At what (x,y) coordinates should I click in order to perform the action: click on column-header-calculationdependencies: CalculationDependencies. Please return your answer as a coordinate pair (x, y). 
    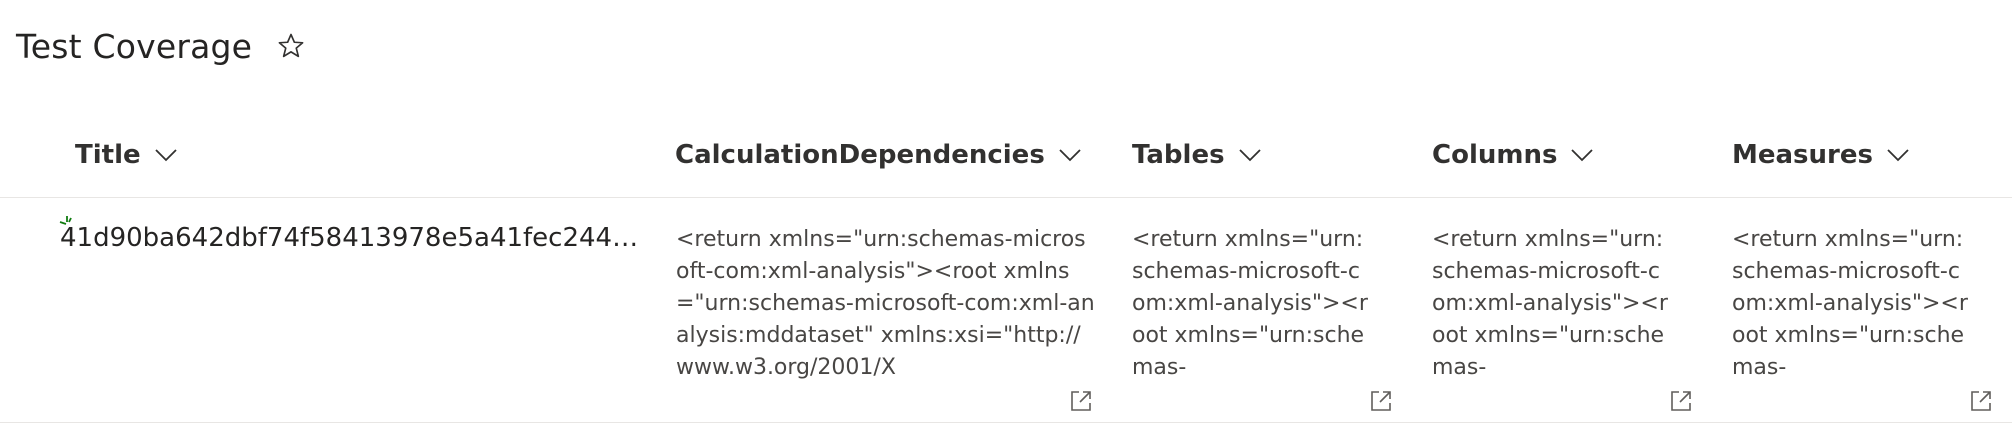
    Looking at the image, I should click on (879, 155).